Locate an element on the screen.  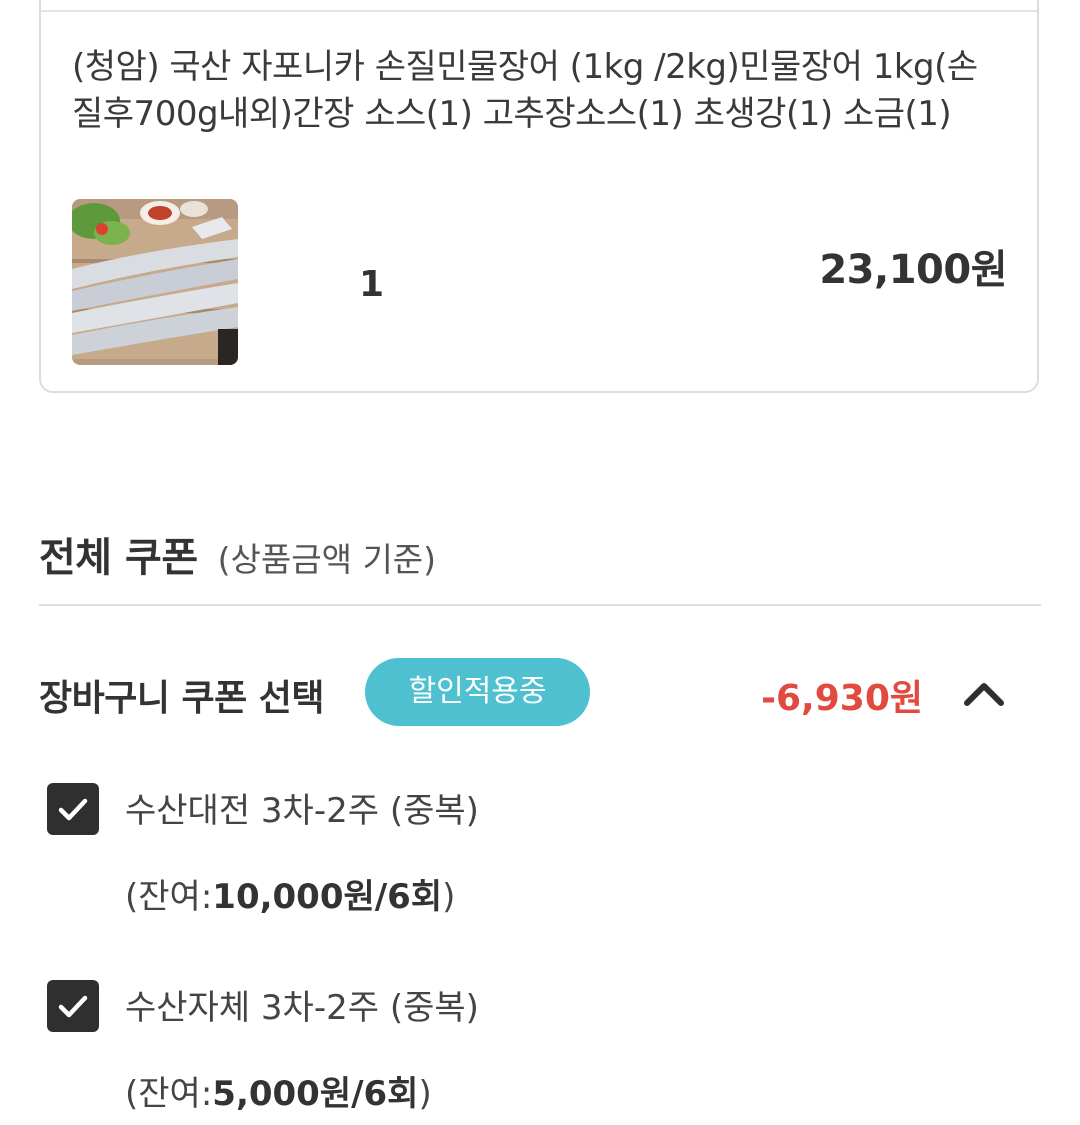
discount-applied-badge: 할인적용중 is located at coordinates (477, 692).